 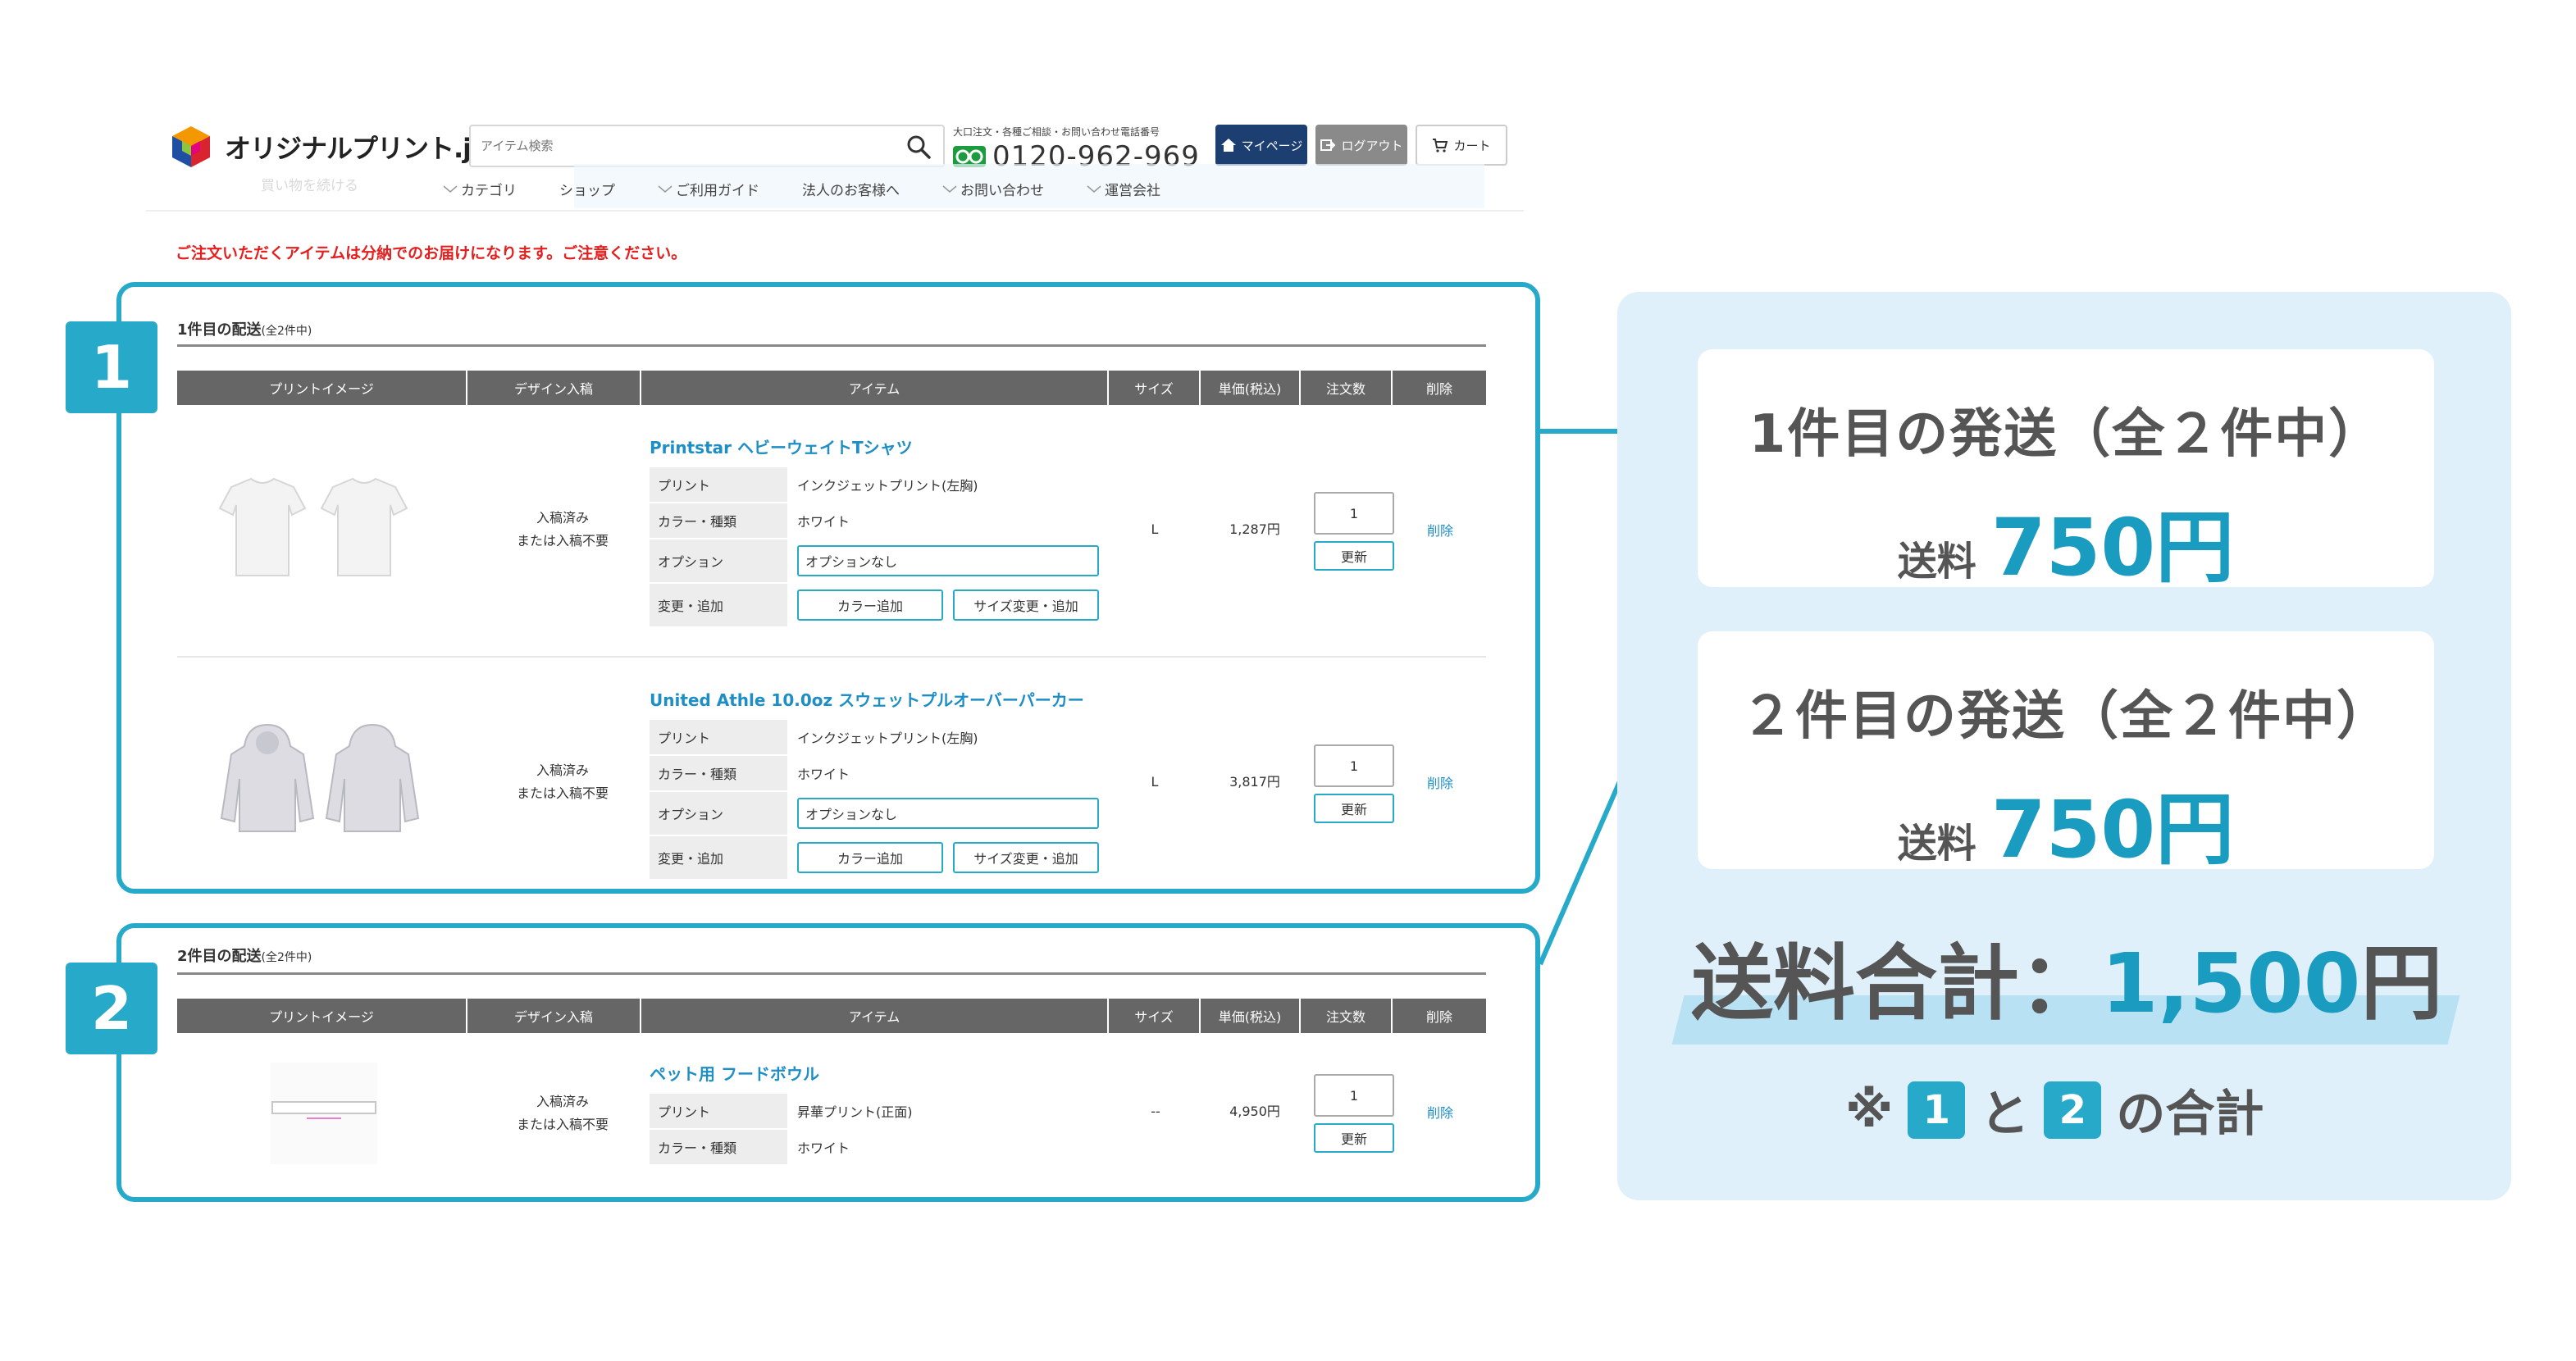 I want to click on product-name-link: Printstar ヘビーウェイトTシャツ, so click(x=781, y=447).